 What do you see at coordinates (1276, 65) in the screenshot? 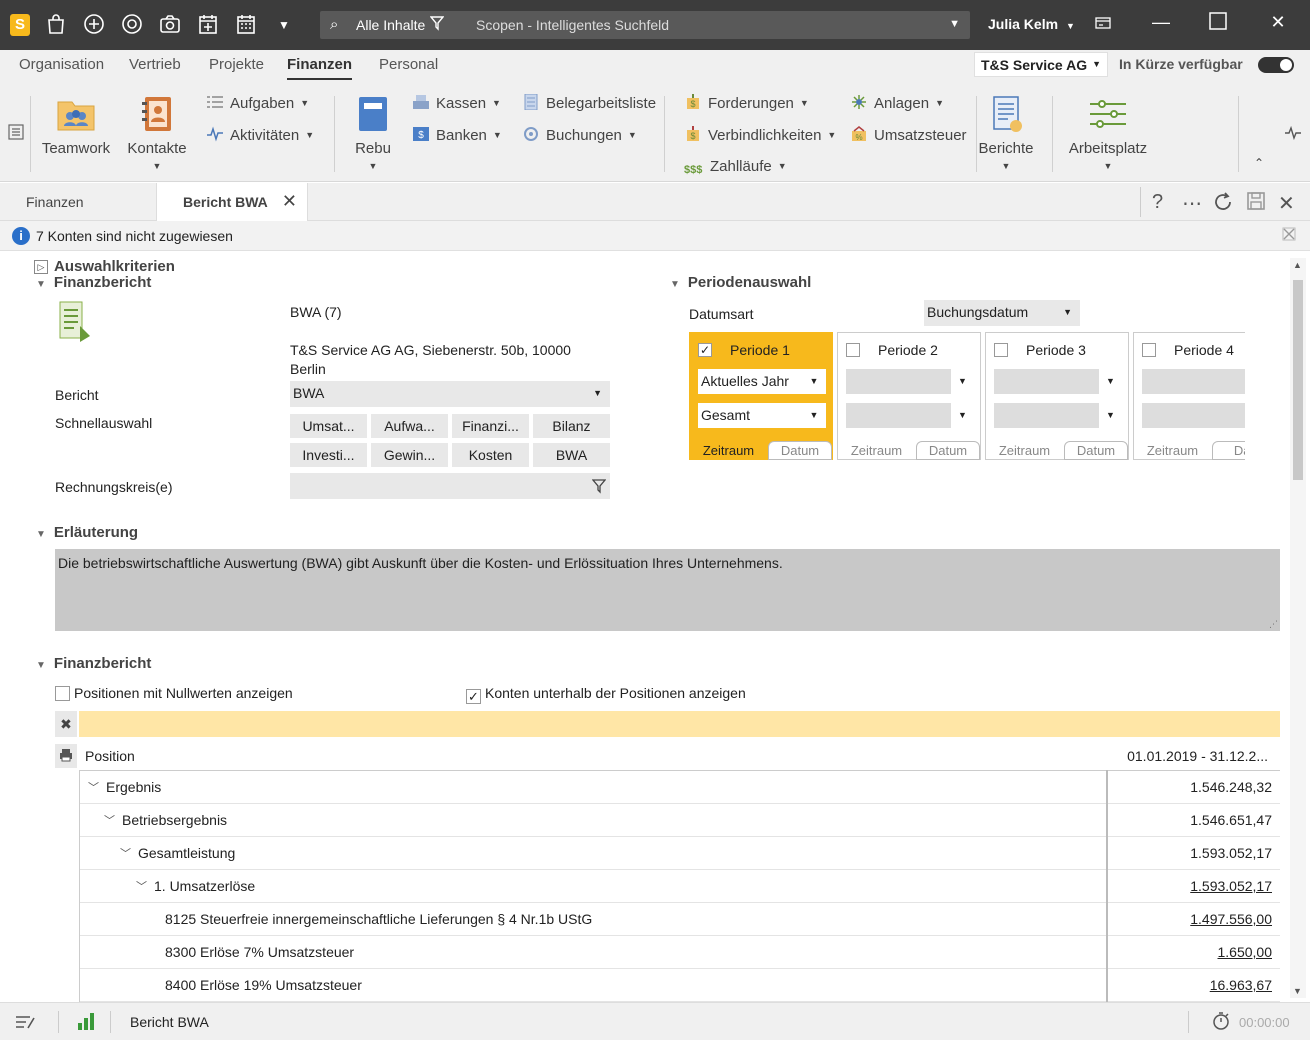
I see `soon-toggle` at bounding box center [1276, 65].